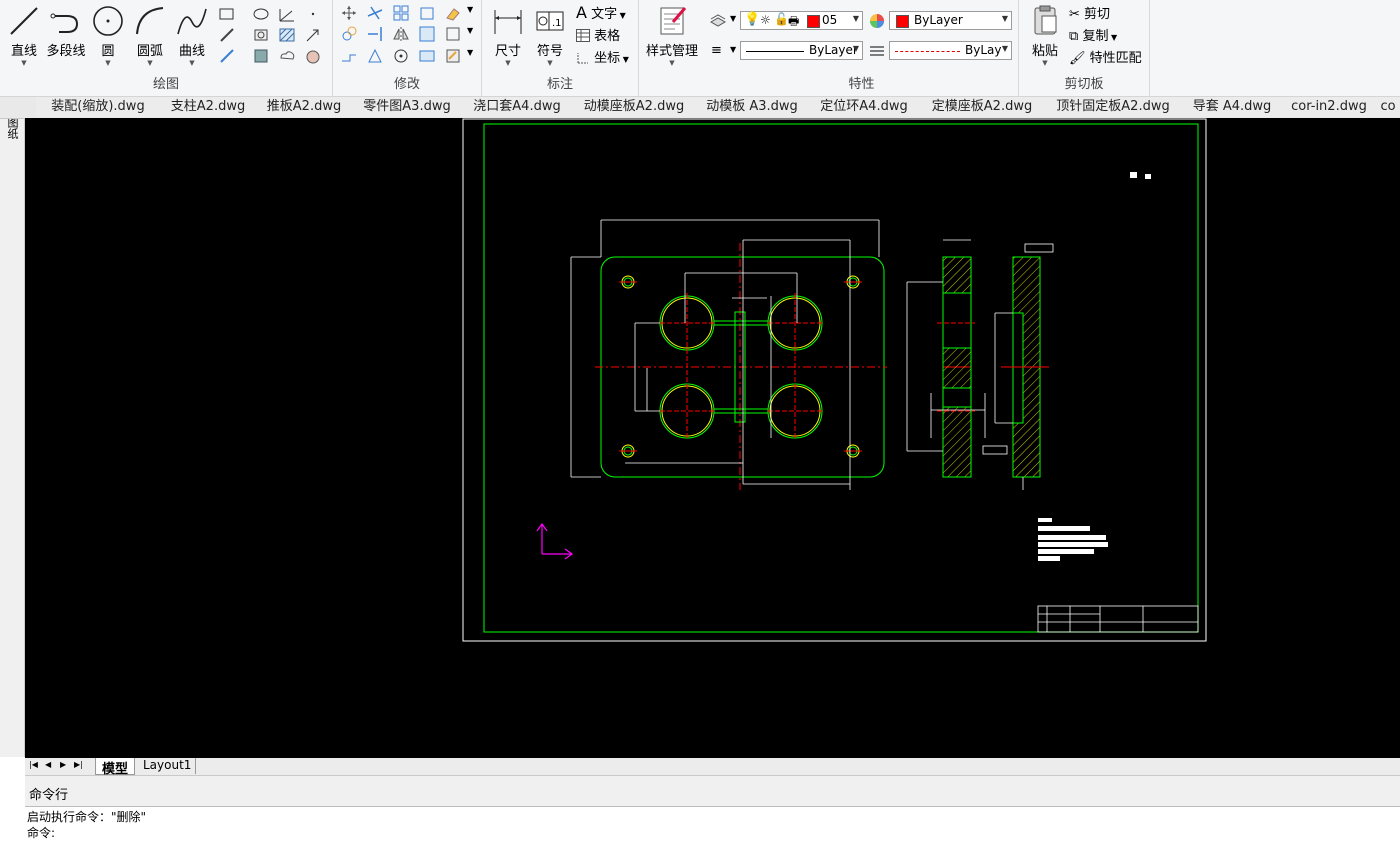 The width and height of the screenshot is (1400, 841). What do you see at coordinates (950, 20) in the screenshot?
I see `color-select: ByLayer ▼` at bounding box center [950, 20].